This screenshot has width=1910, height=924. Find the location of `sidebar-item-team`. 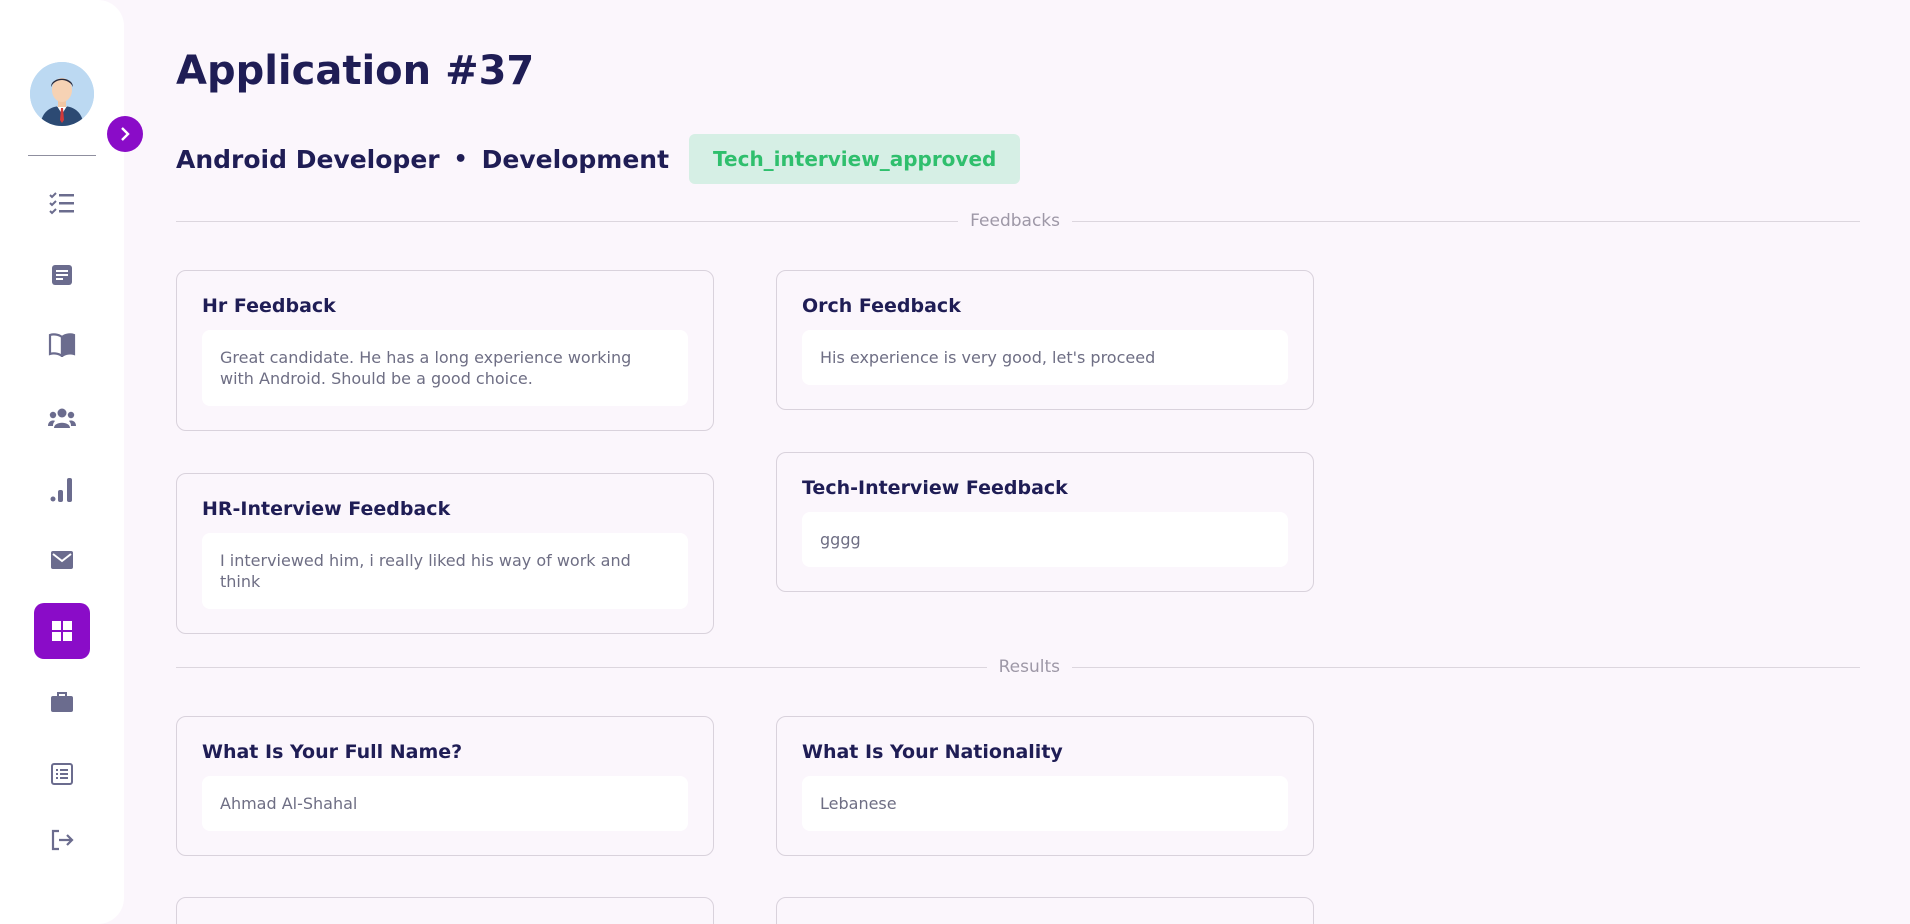

sidebar-item-team is located at coordinates (62, 418).